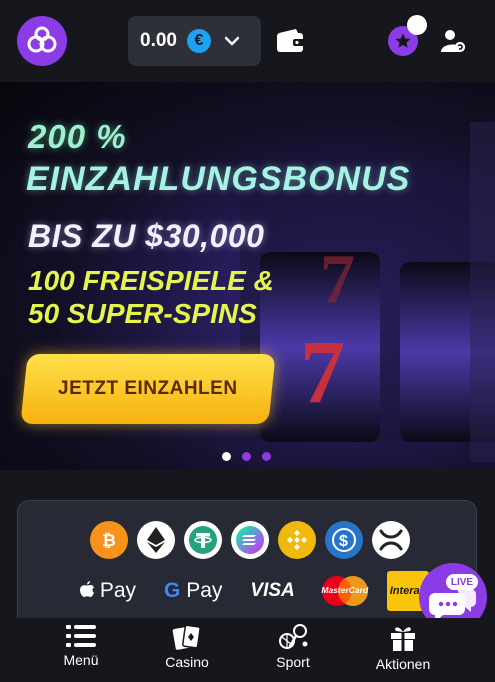  I want to click on google-pay-label: Pay, so click(204, 590).